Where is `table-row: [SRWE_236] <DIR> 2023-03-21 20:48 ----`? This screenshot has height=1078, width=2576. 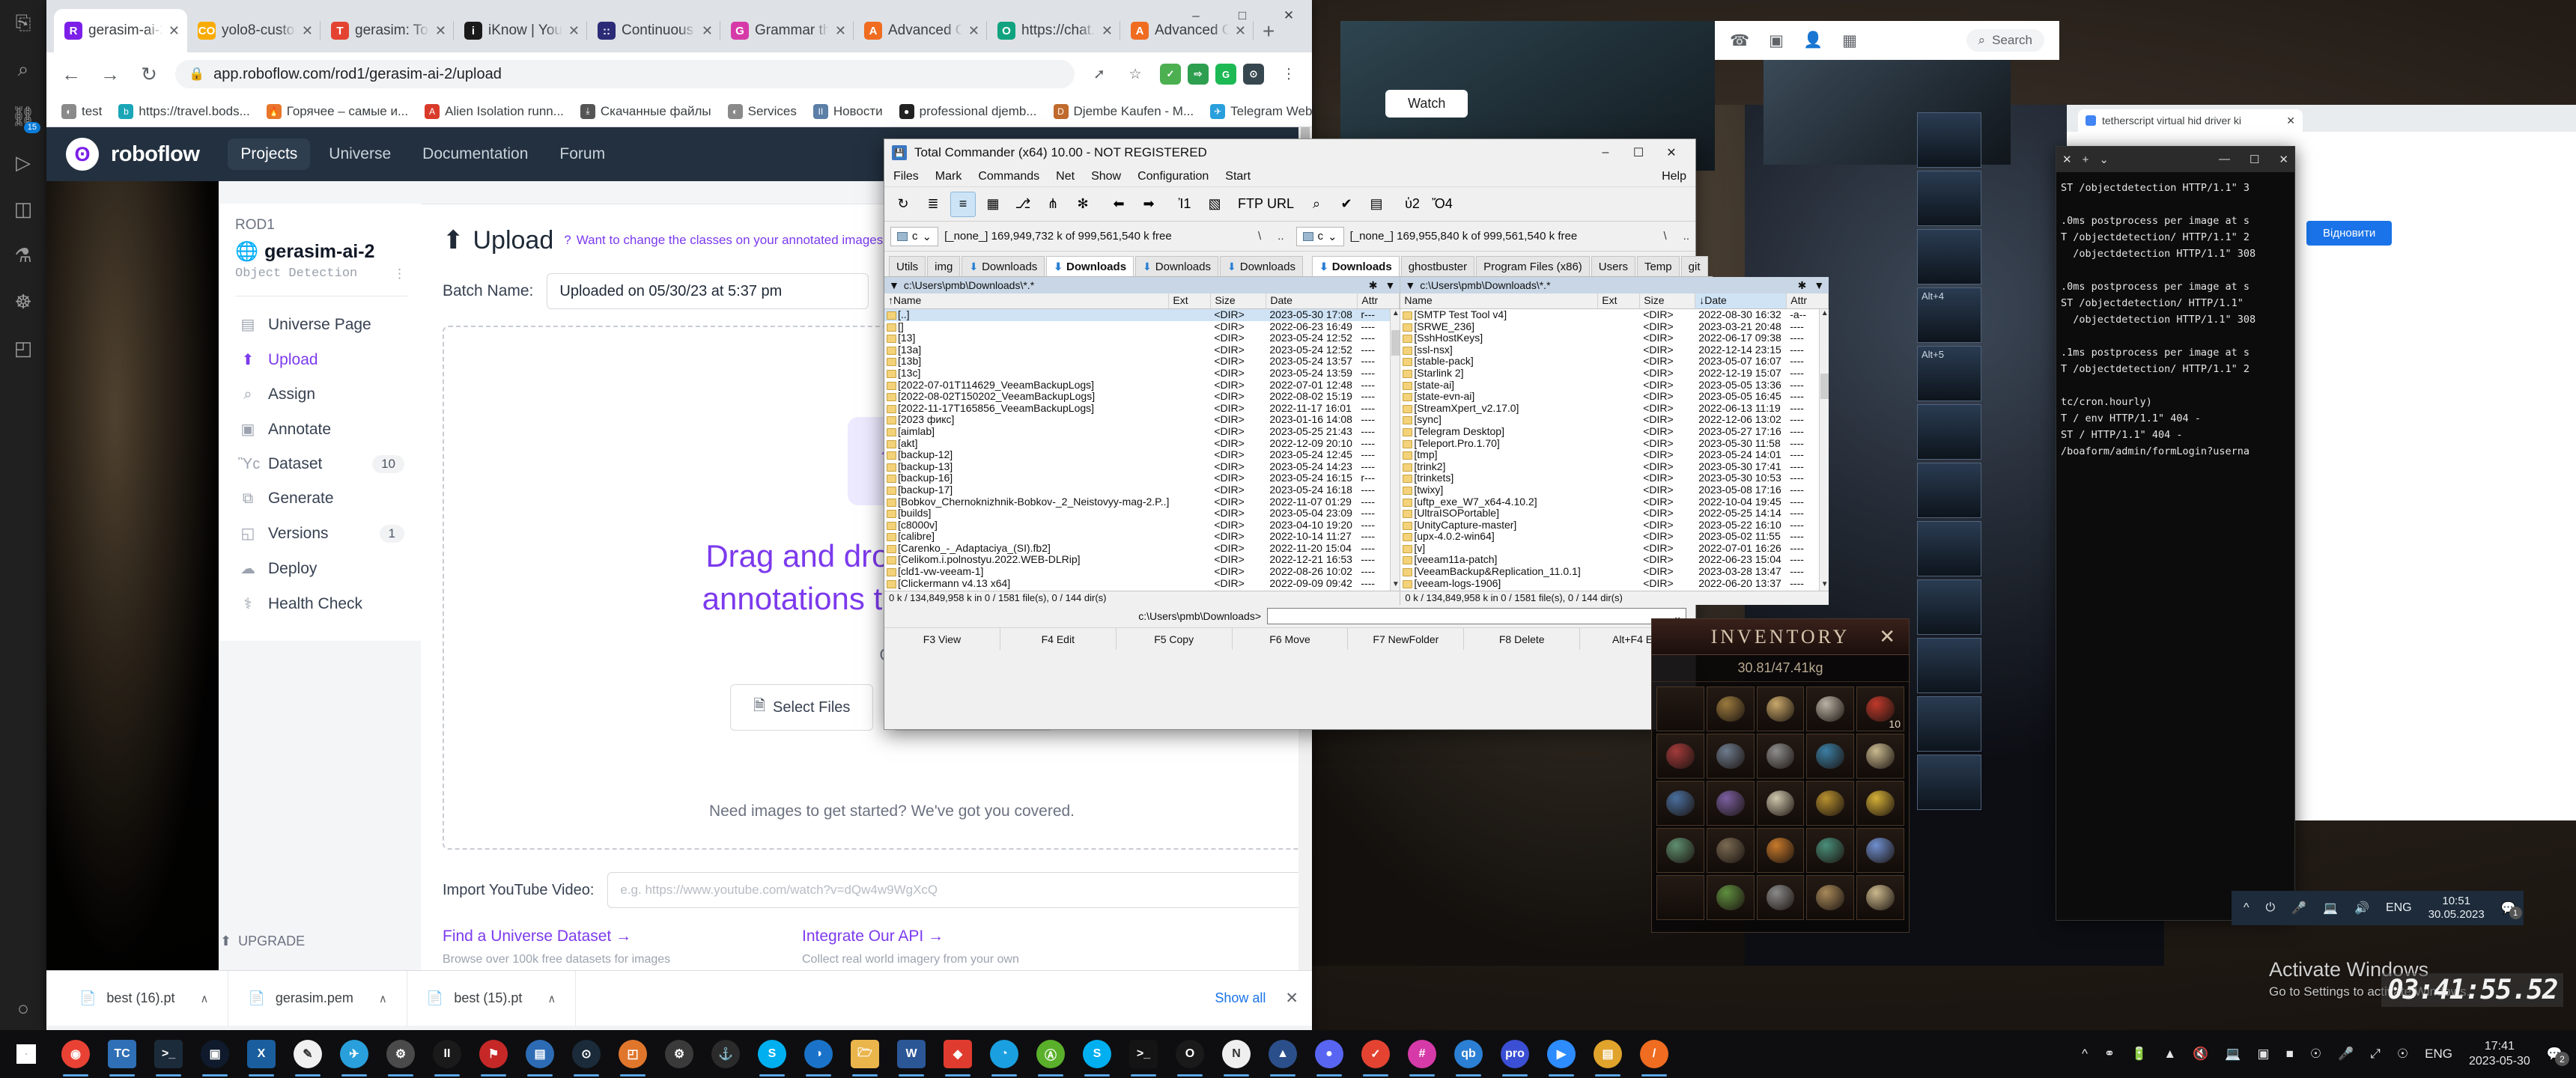 table-row: [SRWE_236] <DIR> 2023-03-21 20:48 ---- is located at coordinates (1614, 326).